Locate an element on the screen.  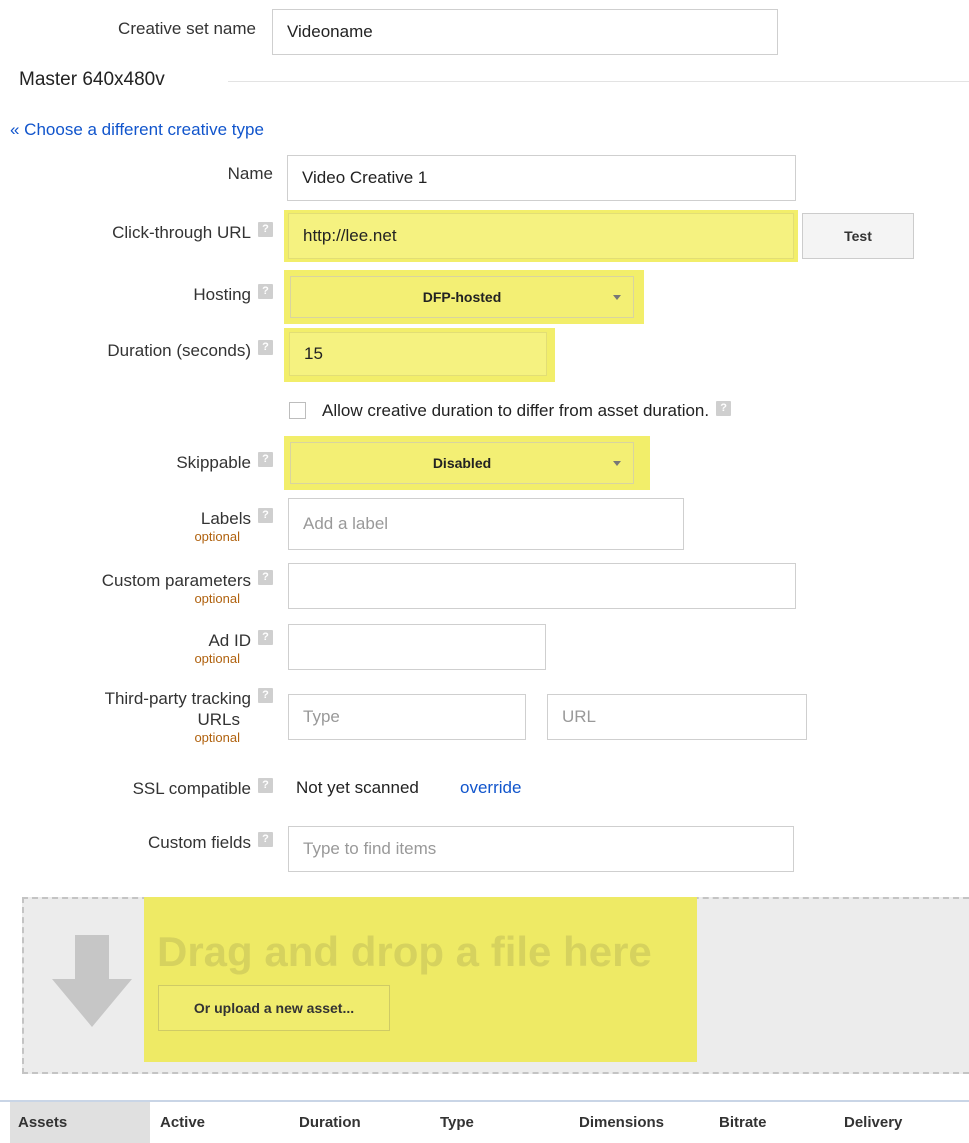
third-party-label-line2: URLs is located at coordinates (218, 719).